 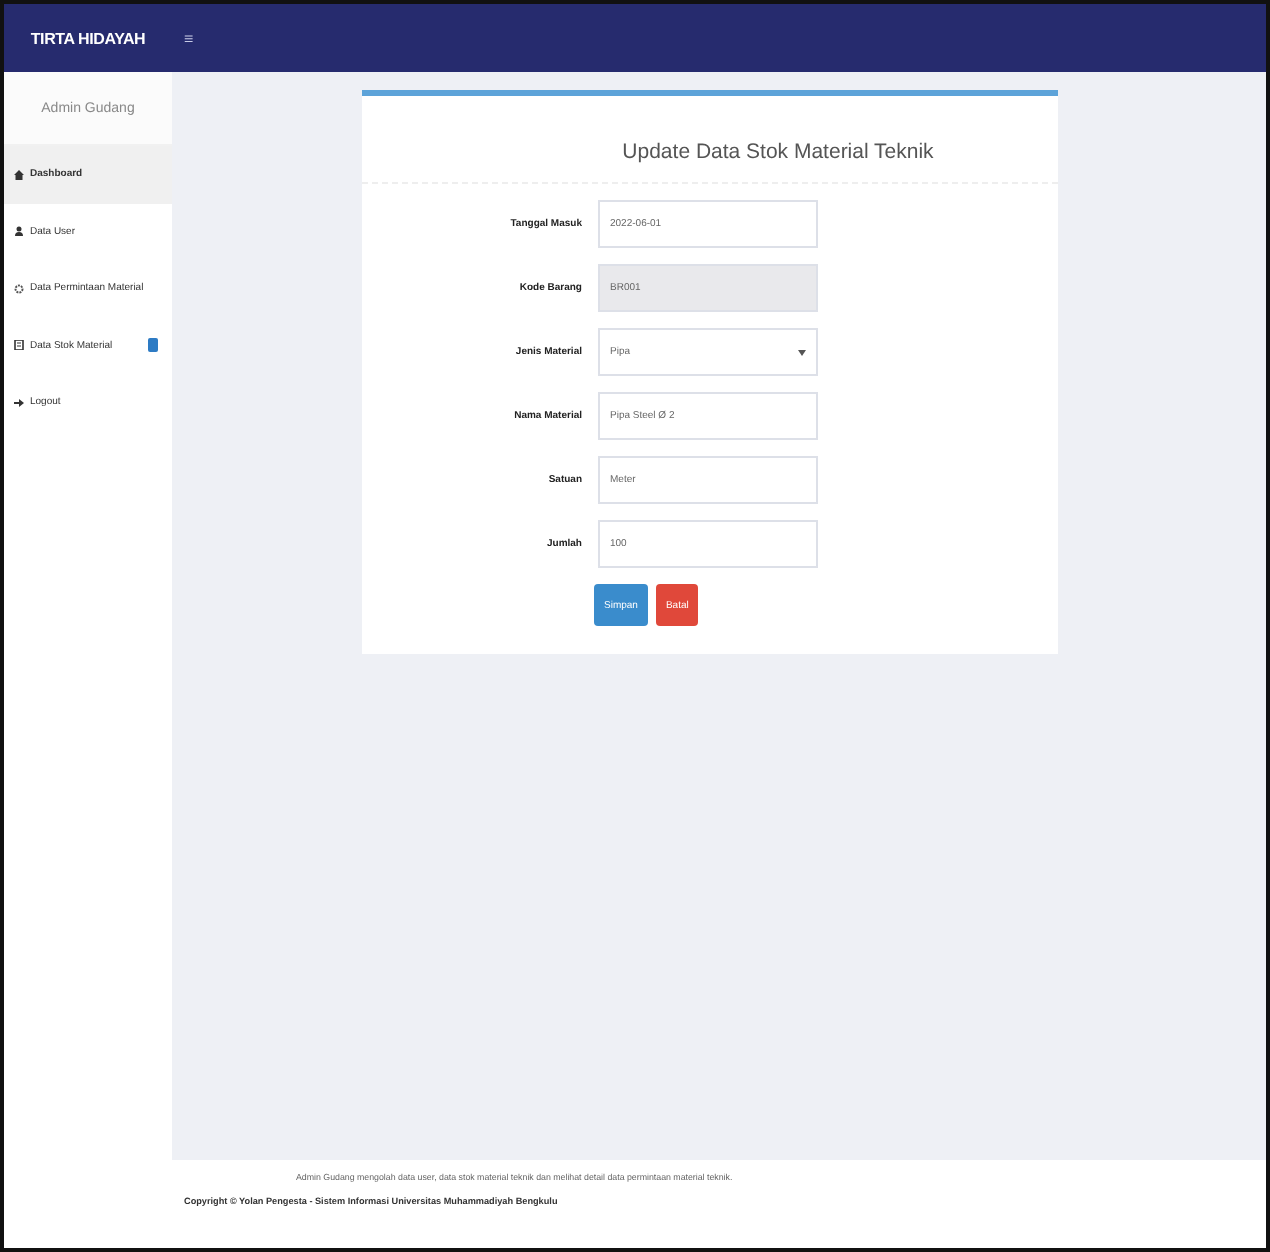 What do you see at coordinates (710, 140) in the screenshot?
I see `form-title: Update Data Stok Material Teknik` at bounding box center [710, 140].